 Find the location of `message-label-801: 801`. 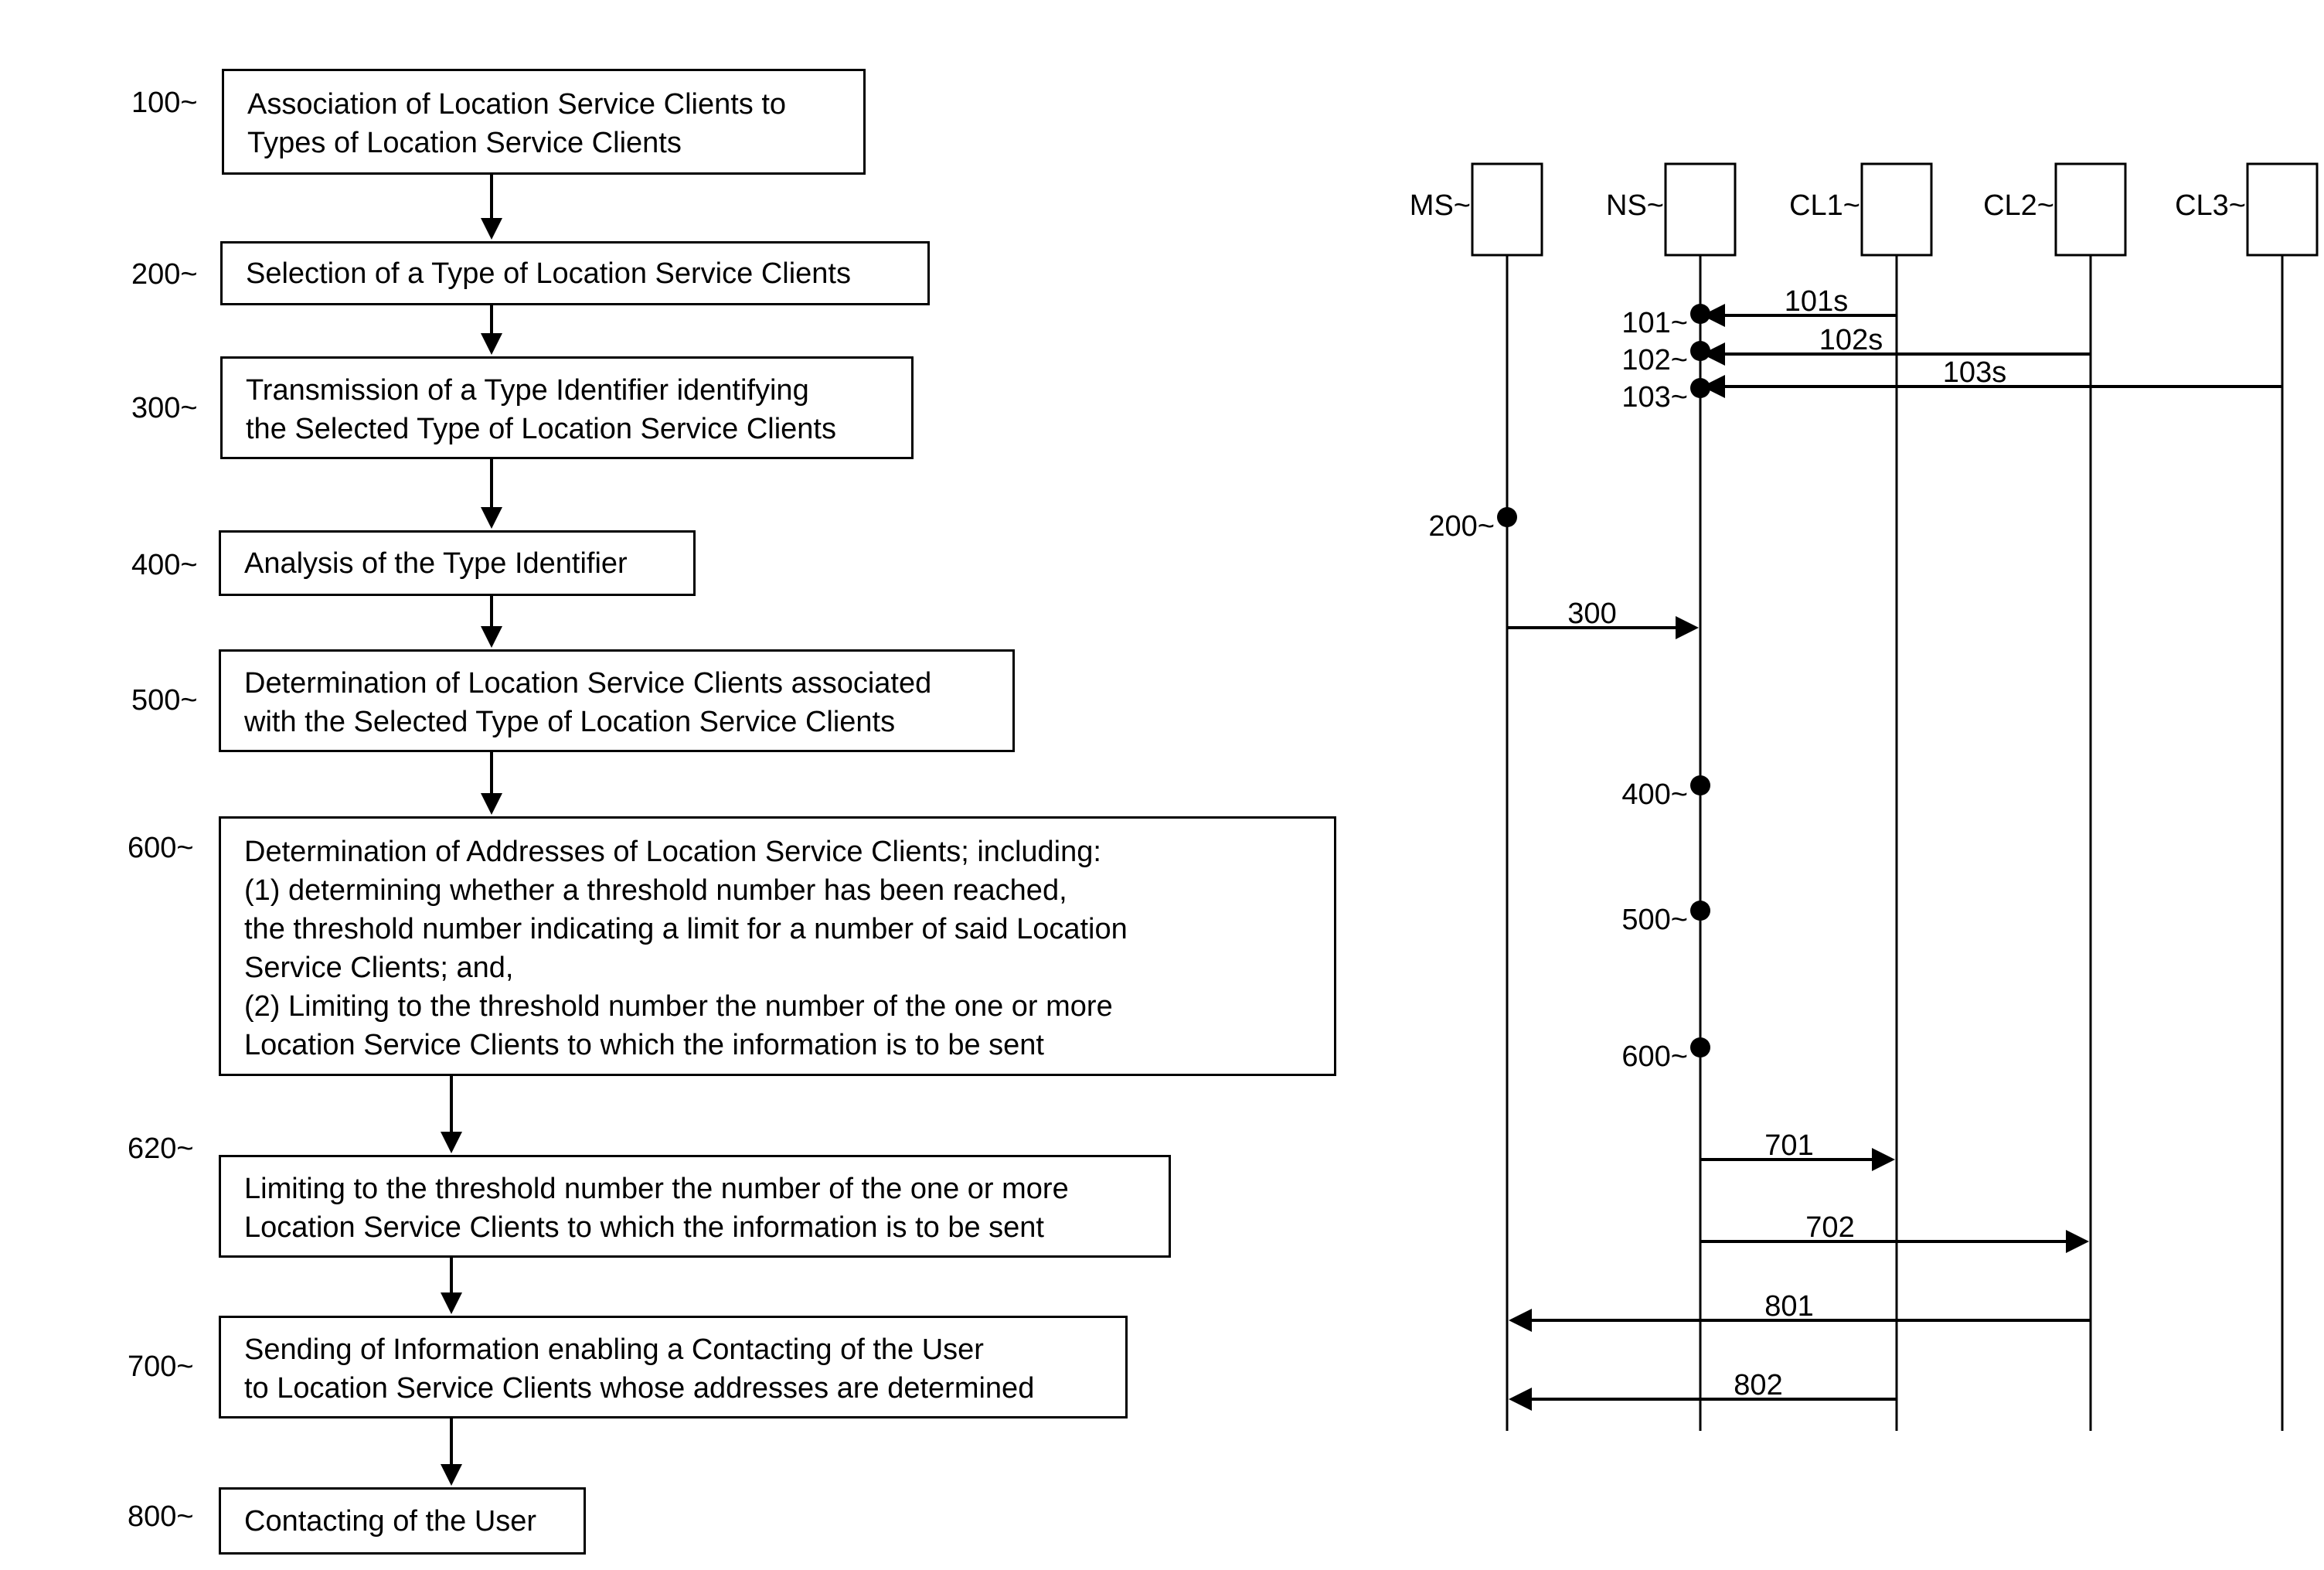

message-label-801: 801 is located at coordinates (1788, 1306).